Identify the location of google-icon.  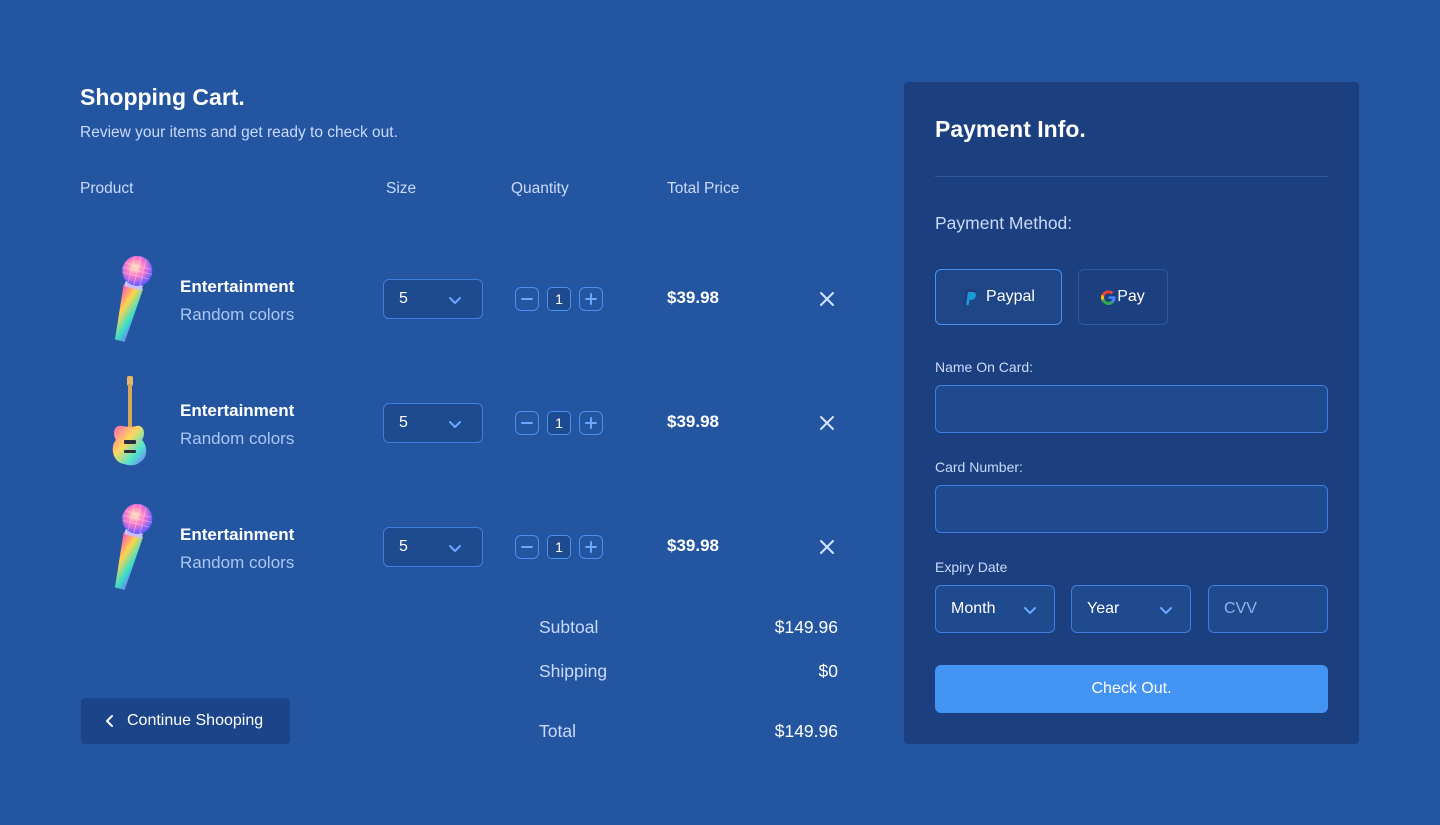
(1108, 297).